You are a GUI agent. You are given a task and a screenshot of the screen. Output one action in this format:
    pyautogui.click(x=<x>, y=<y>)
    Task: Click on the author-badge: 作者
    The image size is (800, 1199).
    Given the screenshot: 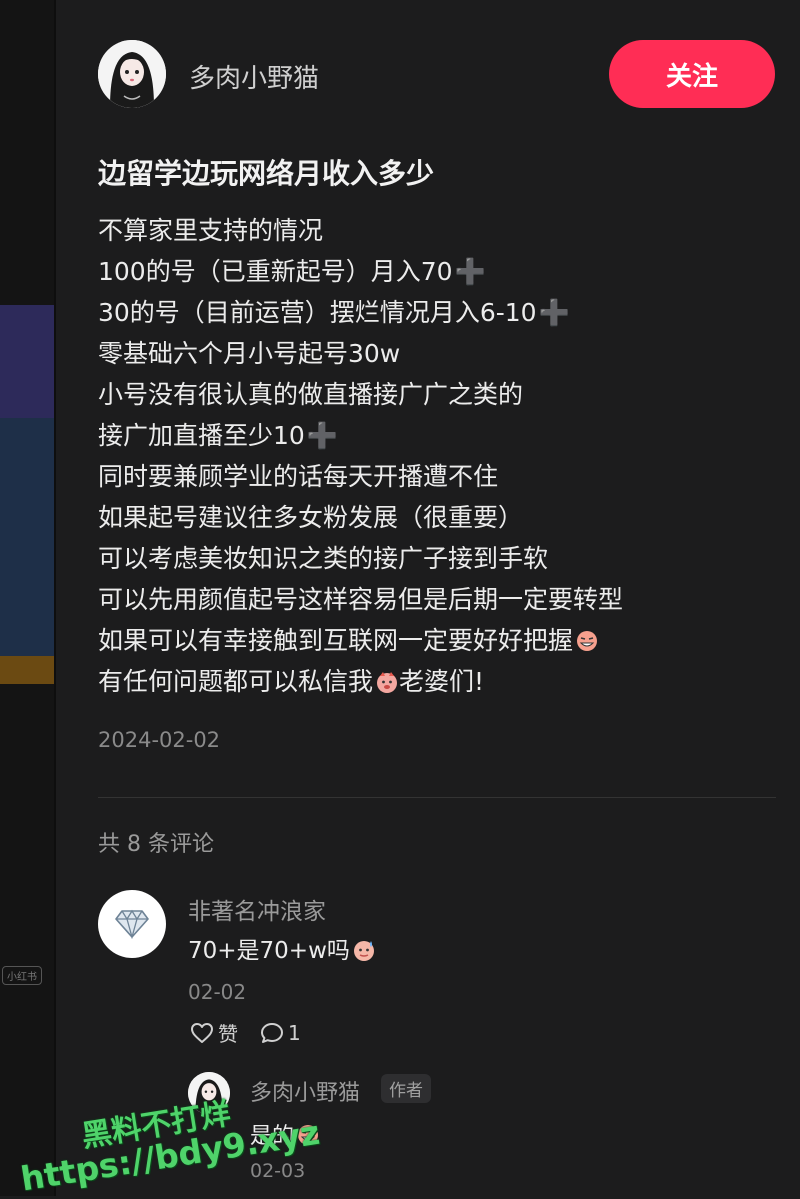 What is the action you would take?
    pyautogui.click(x=406, y=1088)
    